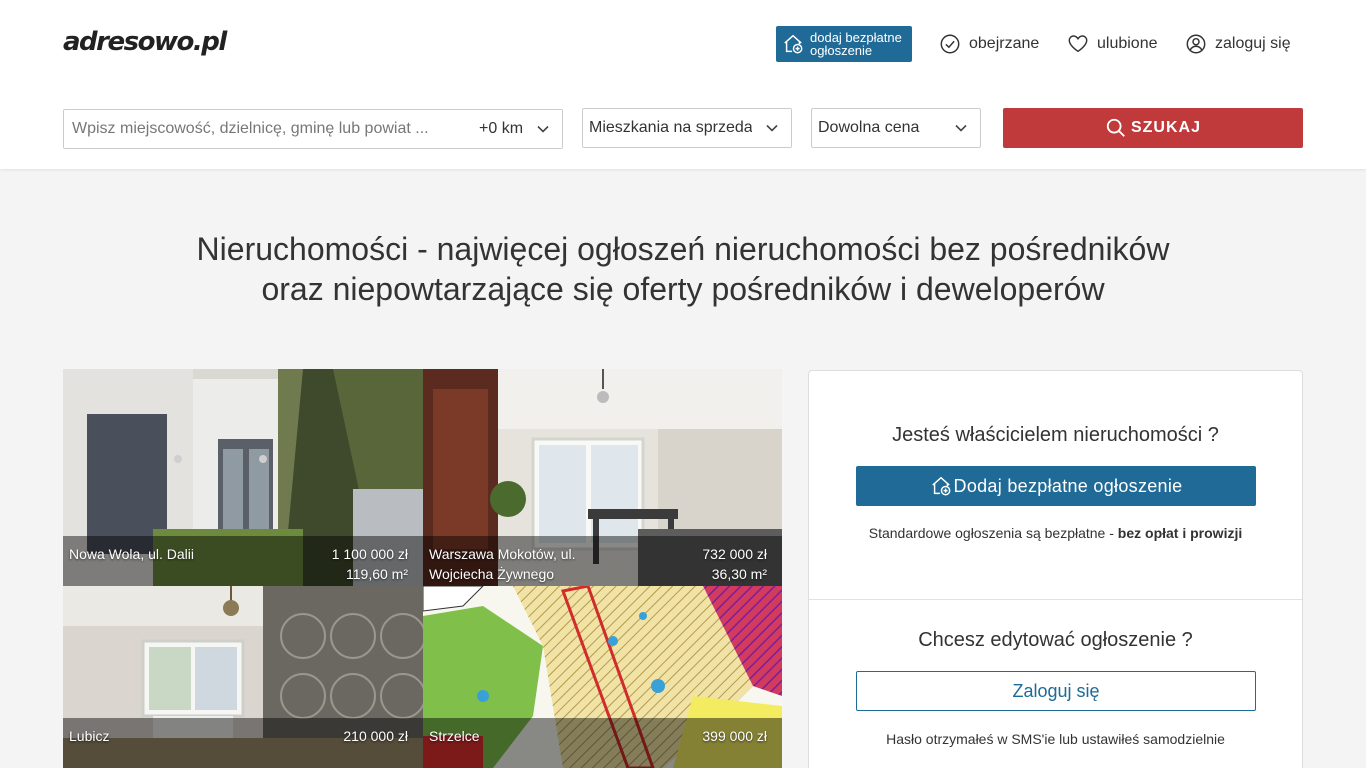 The image size is (1366, 768). What do you see at coordinates (243, 743) in the screenshot?
I see `listing-caption: Lubicz 210 000 zł` at bounding box center [243, 743].